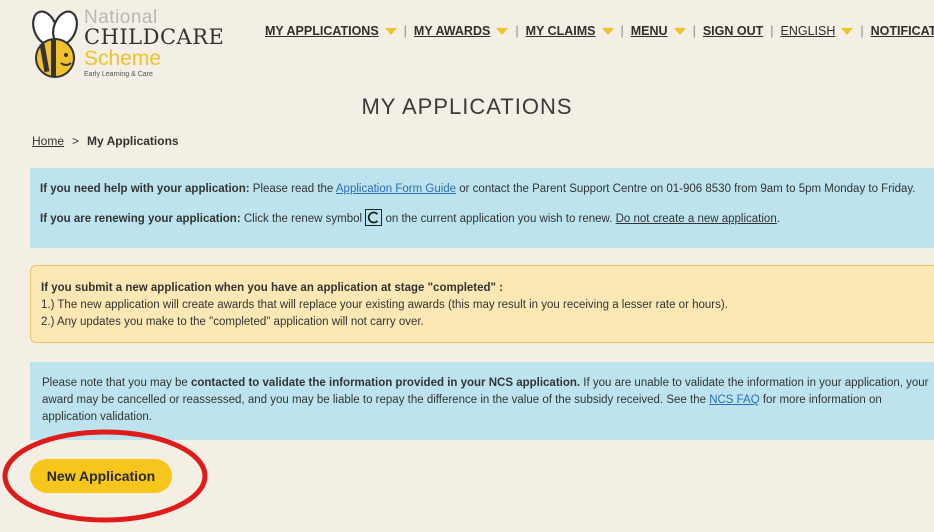 The image size is (934, 532). Describe the element at coordinates (560, 31) in the screenshot. I see `nav-my-claims-label: MY CLAIMS` at that location.